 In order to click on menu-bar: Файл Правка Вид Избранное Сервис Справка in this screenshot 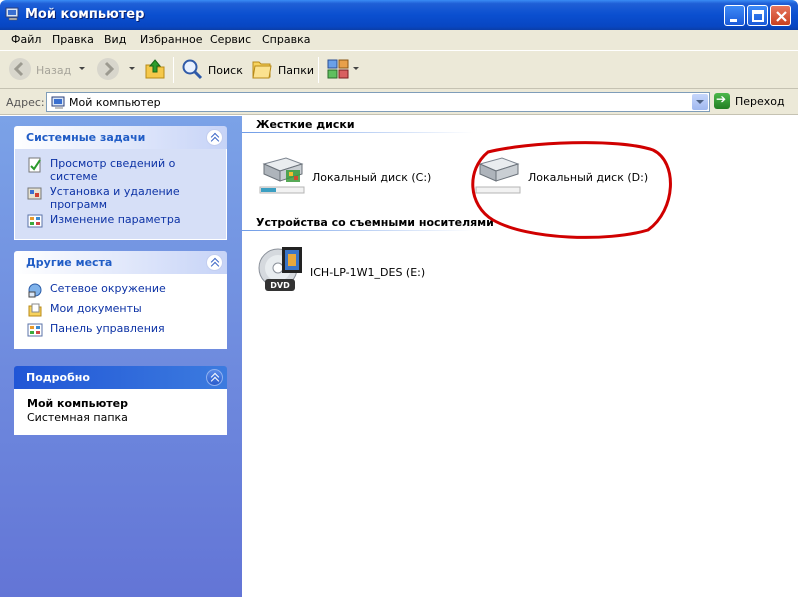, I will do `click(399, 40)`.